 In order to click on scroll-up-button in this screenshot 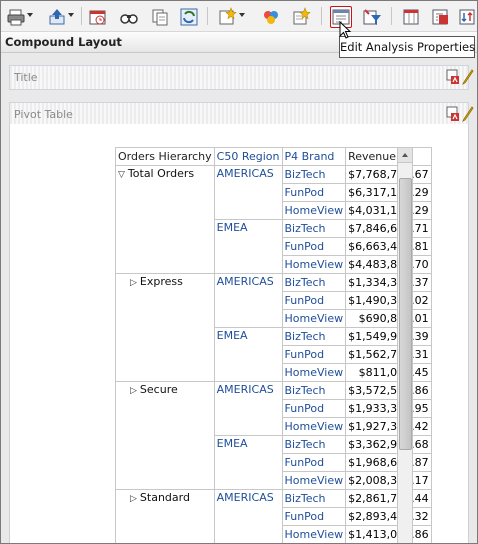, I will do `click(405, 155)`.